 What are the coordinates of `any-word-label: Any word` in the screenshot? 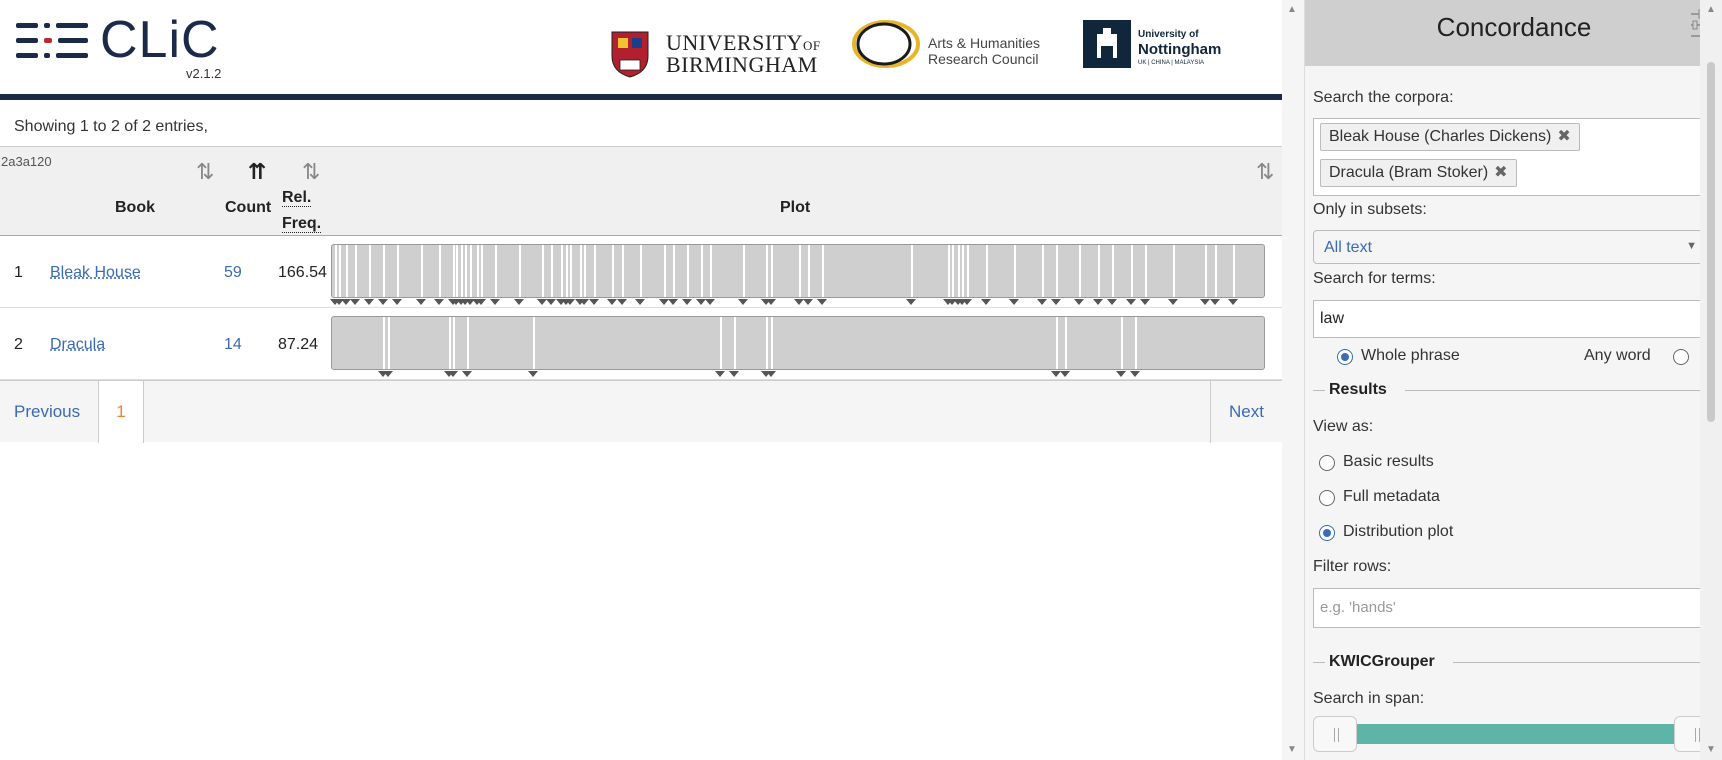 It's located at (1617, 356).